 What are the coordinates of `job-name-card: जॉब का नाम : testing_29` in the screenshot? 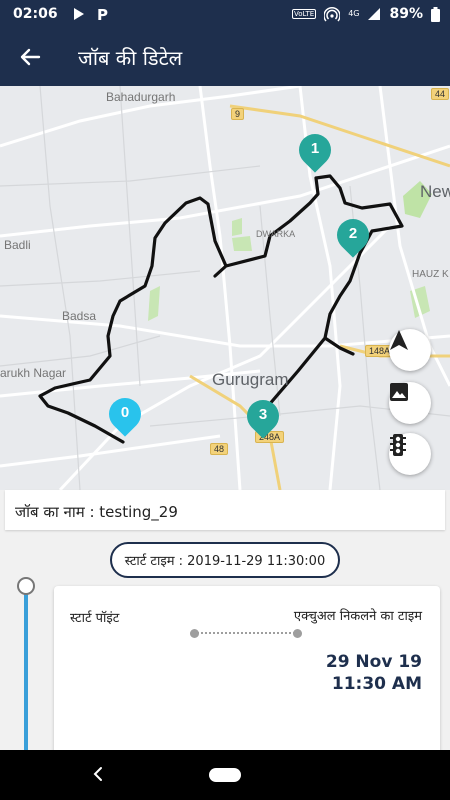 It's located at (225, 510).